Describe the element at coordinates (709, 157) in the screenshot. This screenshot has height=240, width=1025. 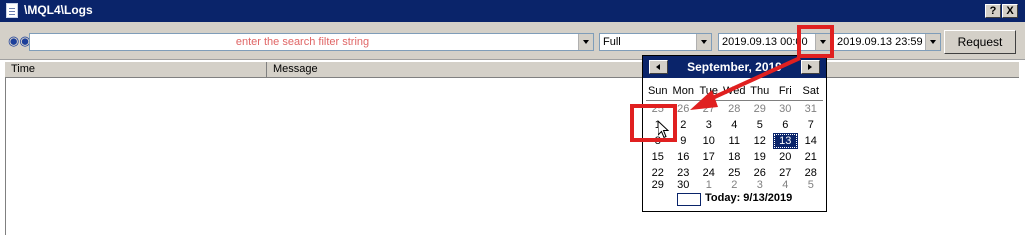
I see `calendar-day: 17` at that location.